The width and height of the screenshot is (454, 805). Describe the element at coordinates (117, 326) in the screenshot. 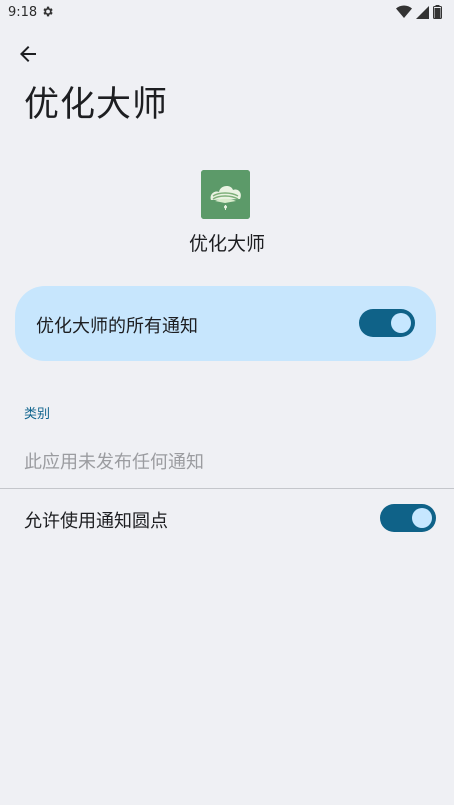

I see `all-notifications-label: 优化大师的所有通知` at that location.